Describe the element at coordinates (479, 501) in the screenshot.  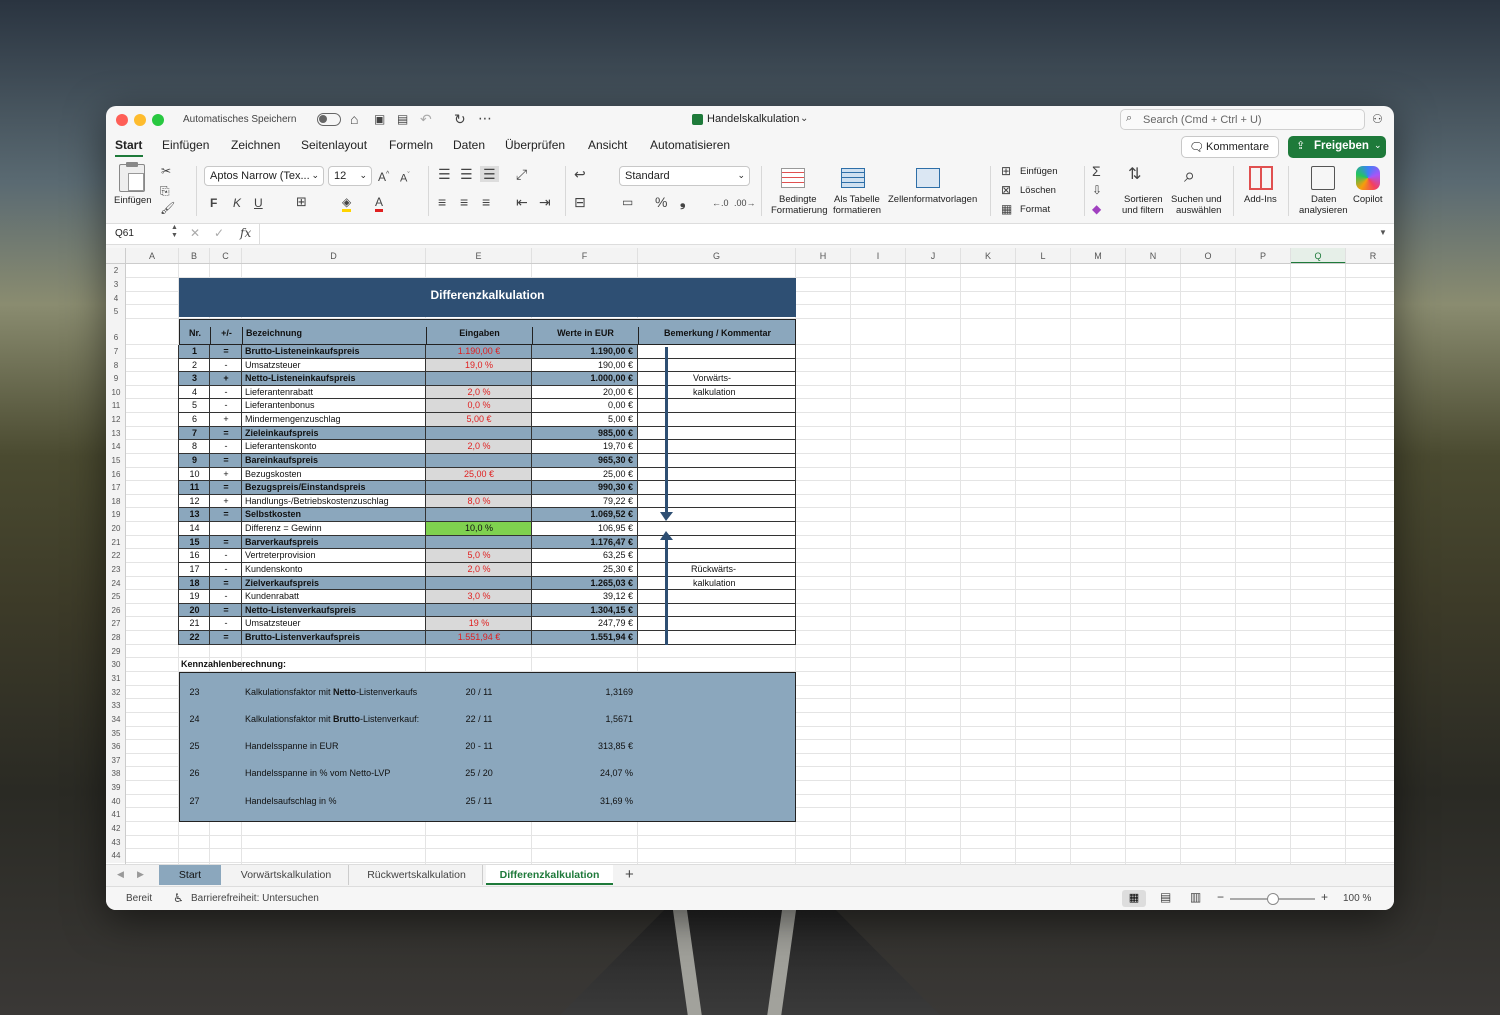
I see `table-cell-input: 8,0 %` at that location.